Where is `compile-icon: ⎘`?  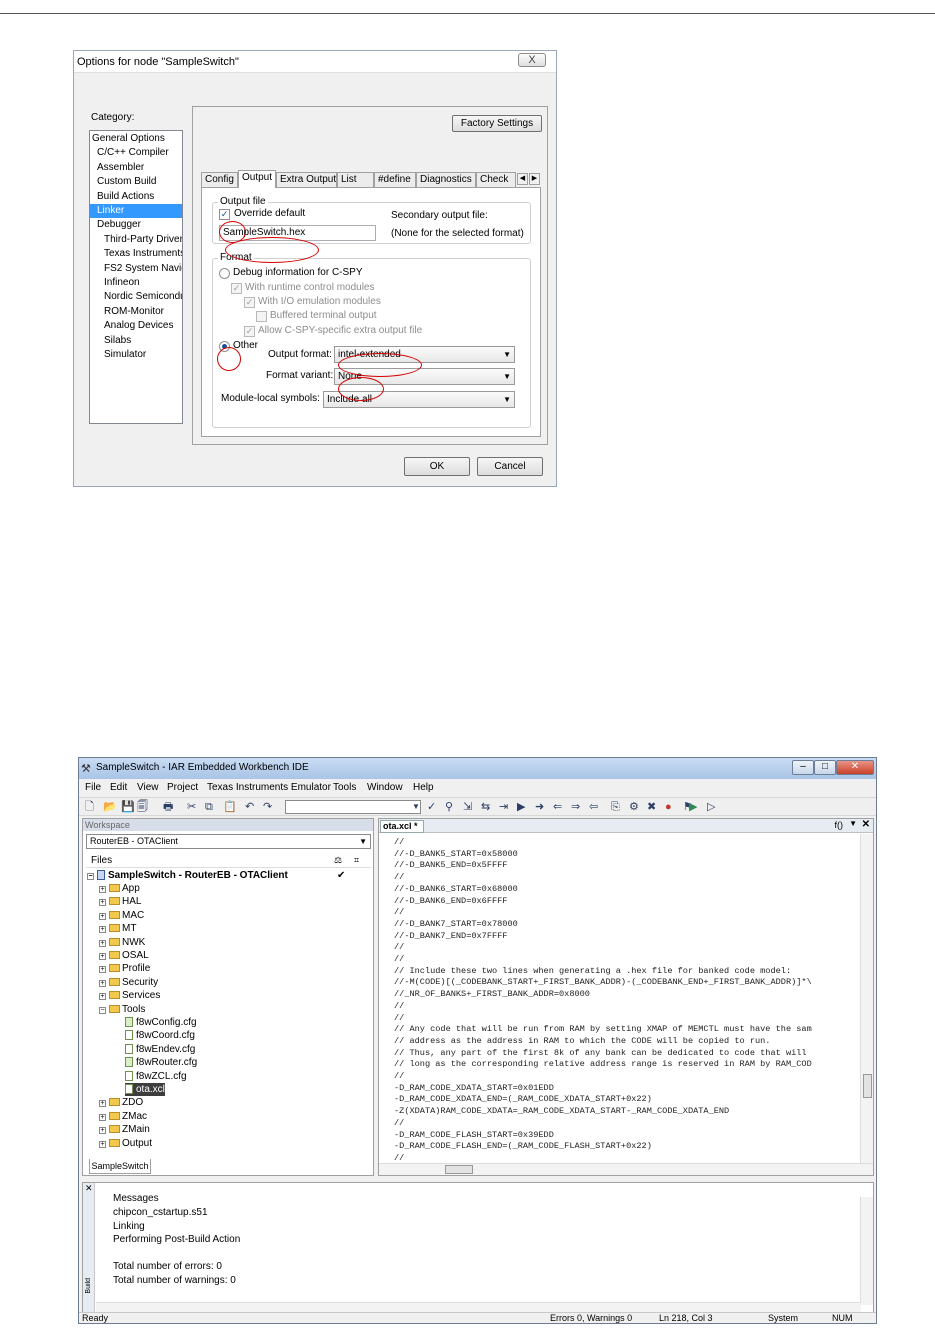 compile-icon: ⎘ is located at coordinates (615, 807).